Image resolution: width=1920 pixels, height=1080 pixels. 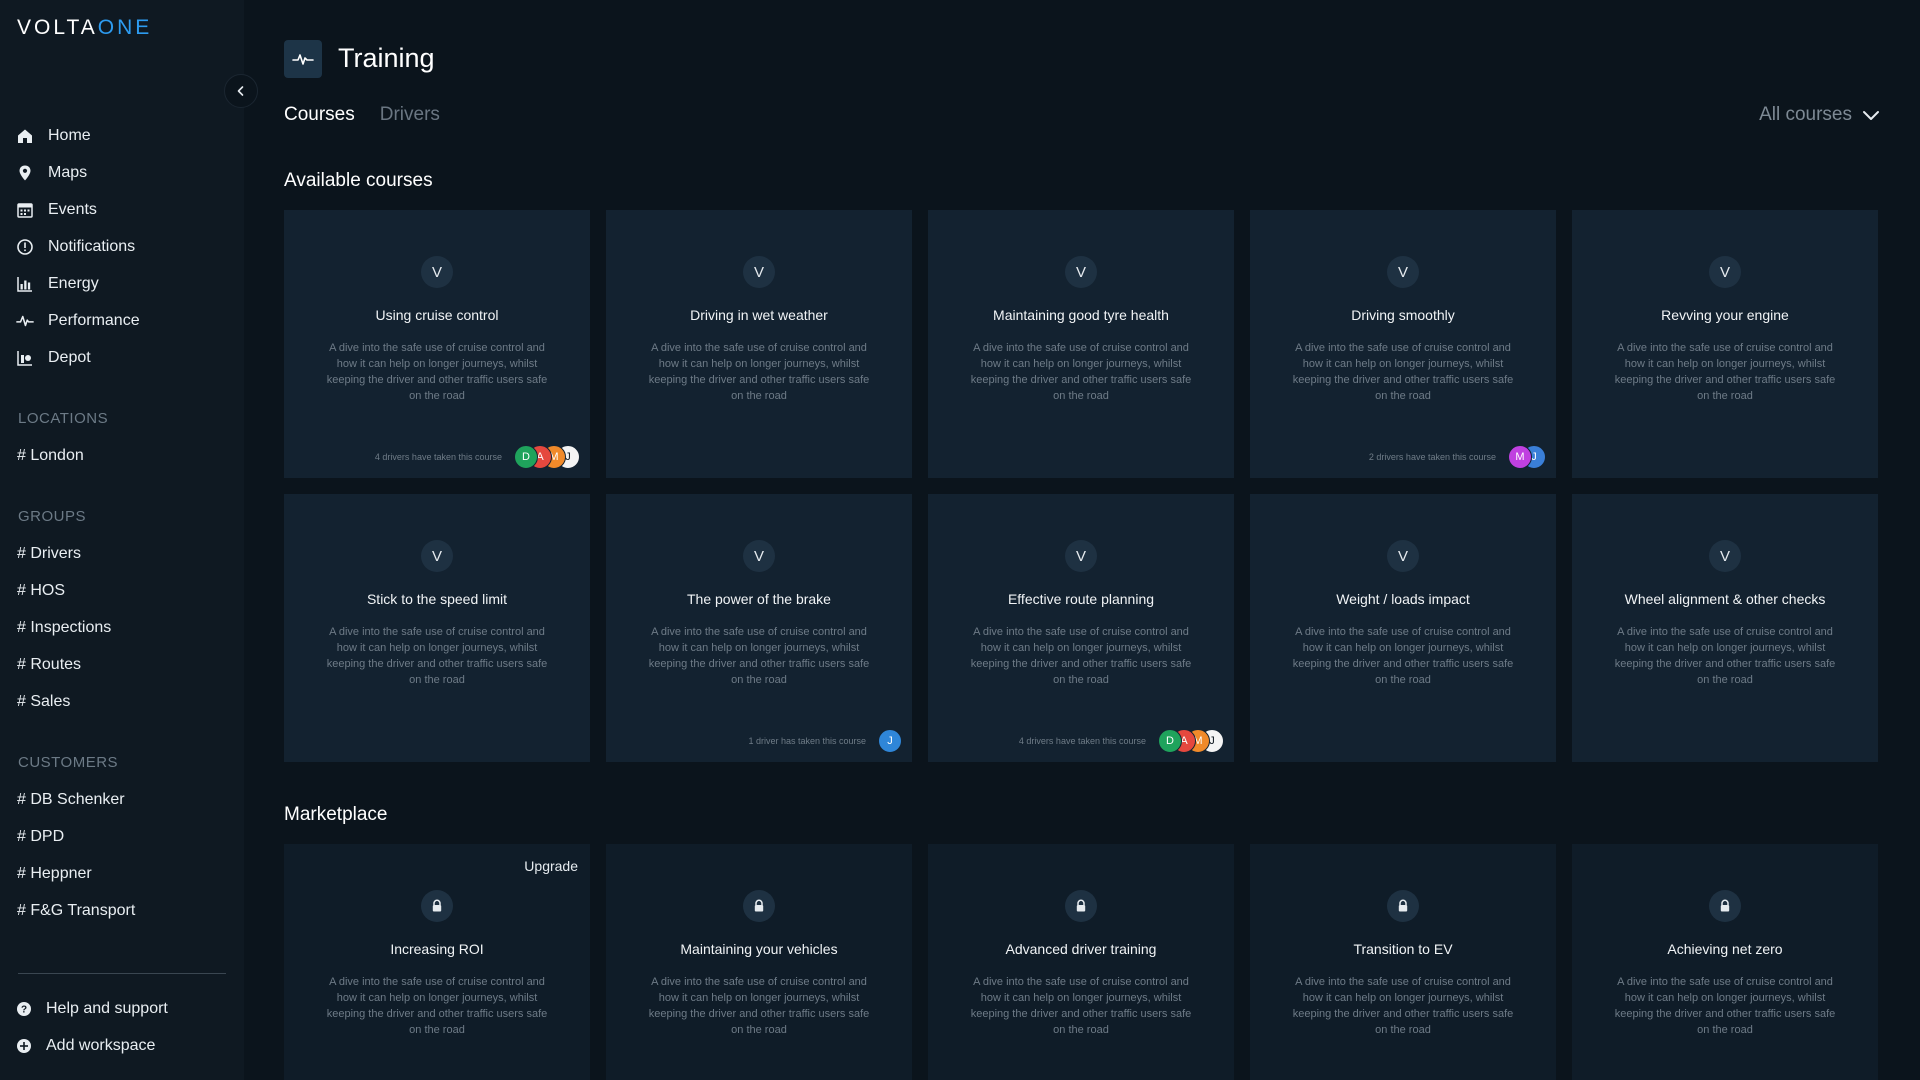 What do you see at coordinates (1081, 949) in the screenshot?
I see `course-title: Advanced driver training` at bounding box center [1081, 949].